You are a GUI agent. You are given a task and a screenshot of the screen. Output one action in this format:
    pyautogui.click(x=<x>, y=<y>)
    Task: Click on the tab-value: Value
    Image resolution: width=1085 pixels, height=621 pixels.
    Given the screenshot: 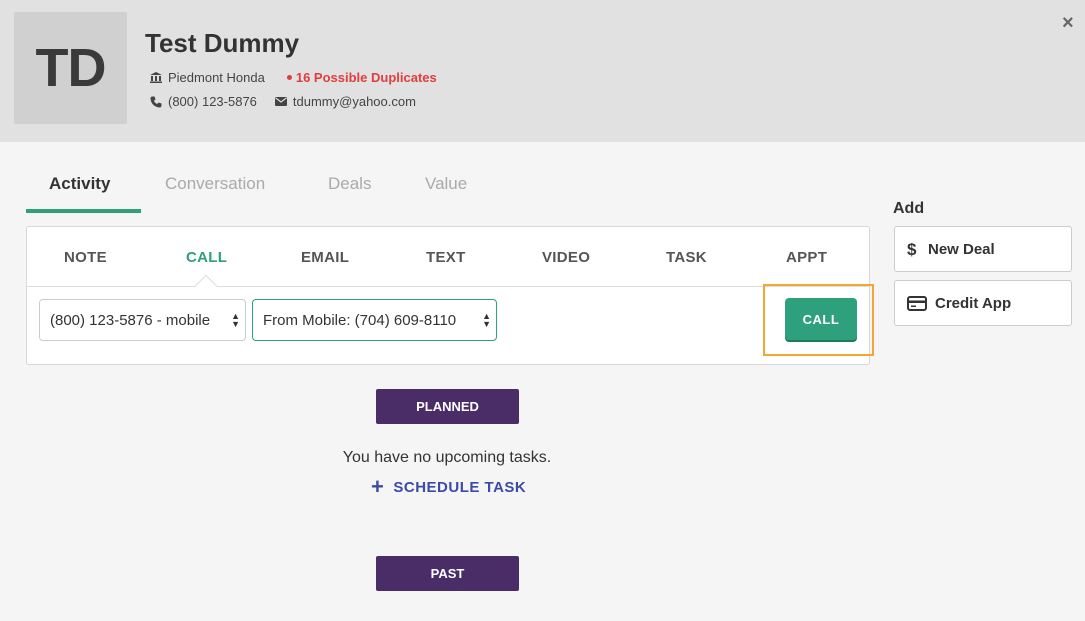 What is the action you would take?
    pyautogui.click(x=446, y=181)
    